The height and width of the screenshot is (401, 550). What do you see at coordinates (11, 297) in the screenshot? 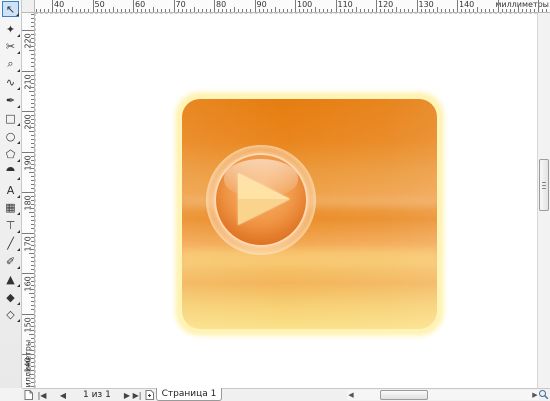
I see `fill-tool: ◆` at bounding box center [11, 297].